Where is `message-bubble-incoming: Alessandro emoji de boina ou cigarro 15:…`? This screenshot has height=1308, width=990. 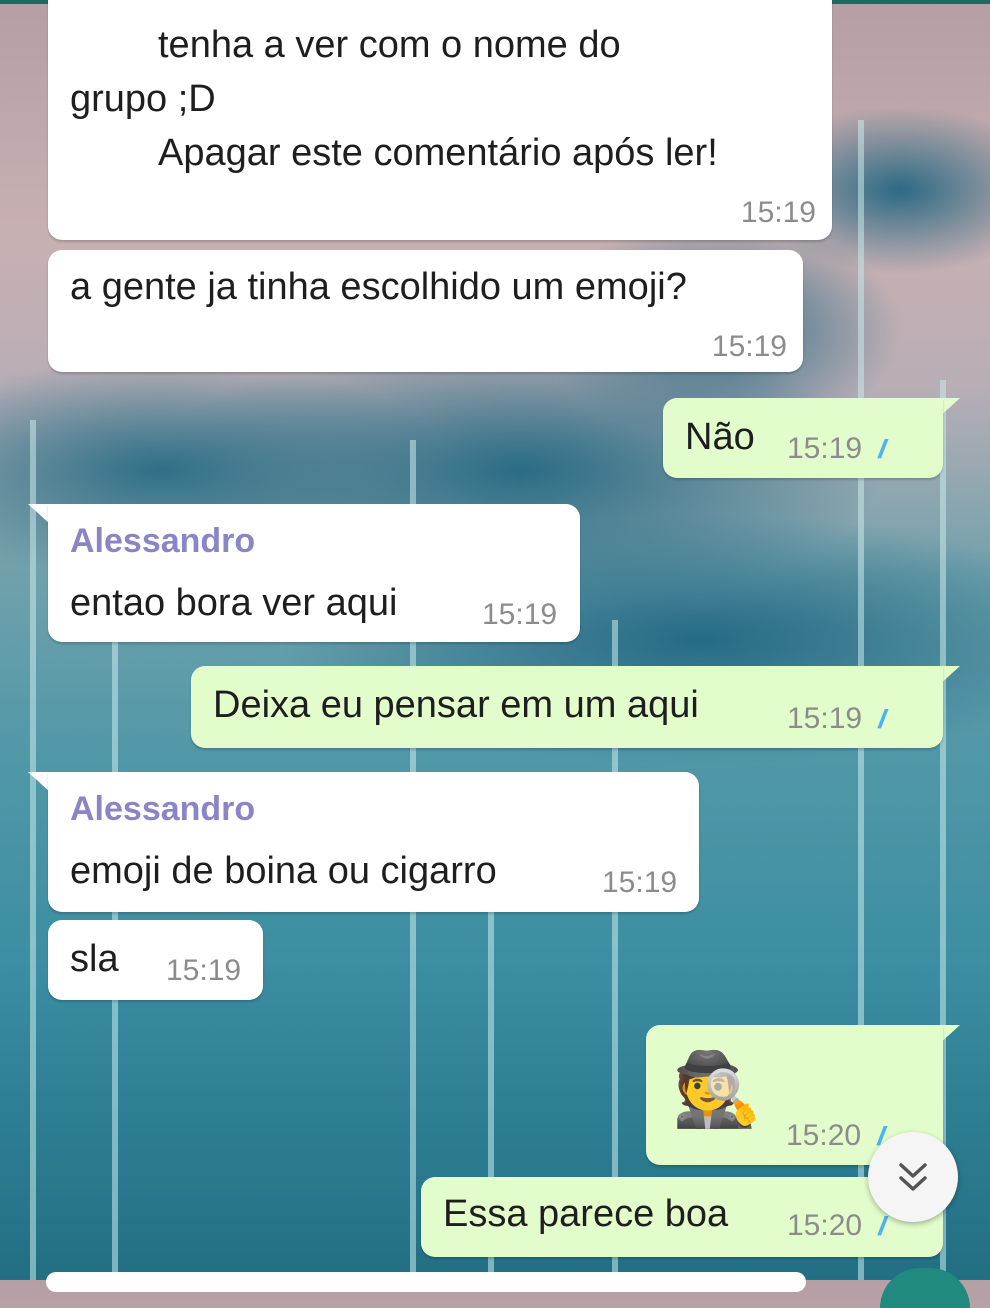 message-bubble-incoming: Alessandro emoji de boina ou cigarro 15:… is located at coordinates (373, 842).